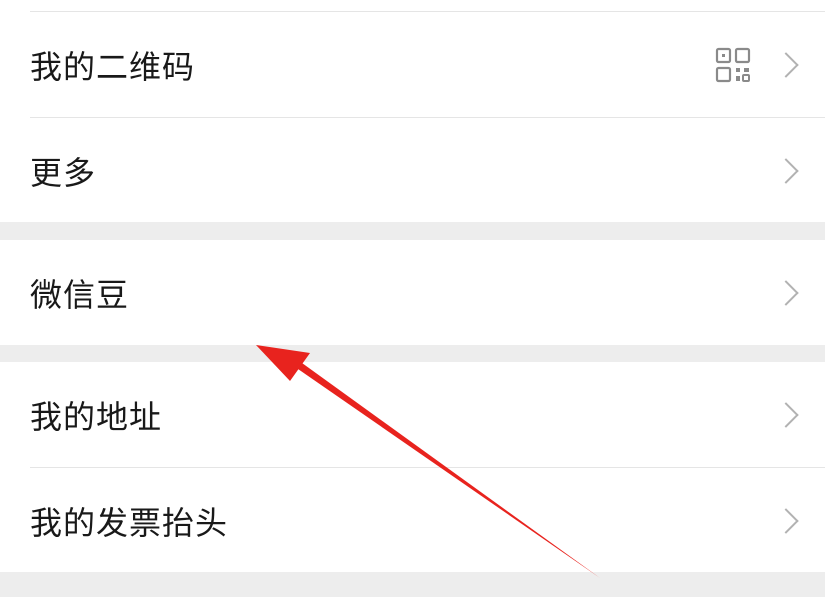 The width and height of the screenshot is (825, 597). Describe the element at coordinates (113, 66) in the screenshot. I see `menu-item-label: 我的二维码` at that location.